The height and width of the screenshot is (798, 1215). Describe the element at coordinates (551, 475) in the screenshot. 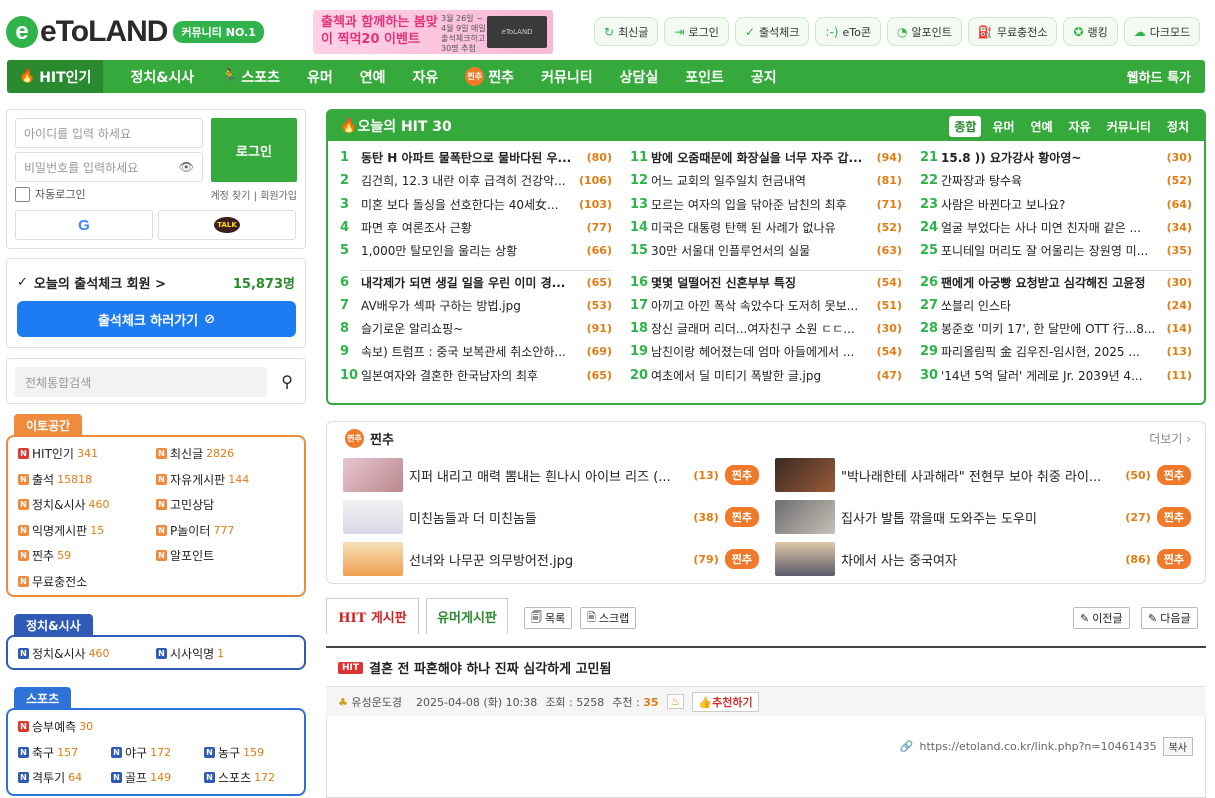

I see `jjinchu-item: 지퍼 내리고 매력 뽐내는 흰나시 아이브 리즈 (... (13) 찐추` at that location.